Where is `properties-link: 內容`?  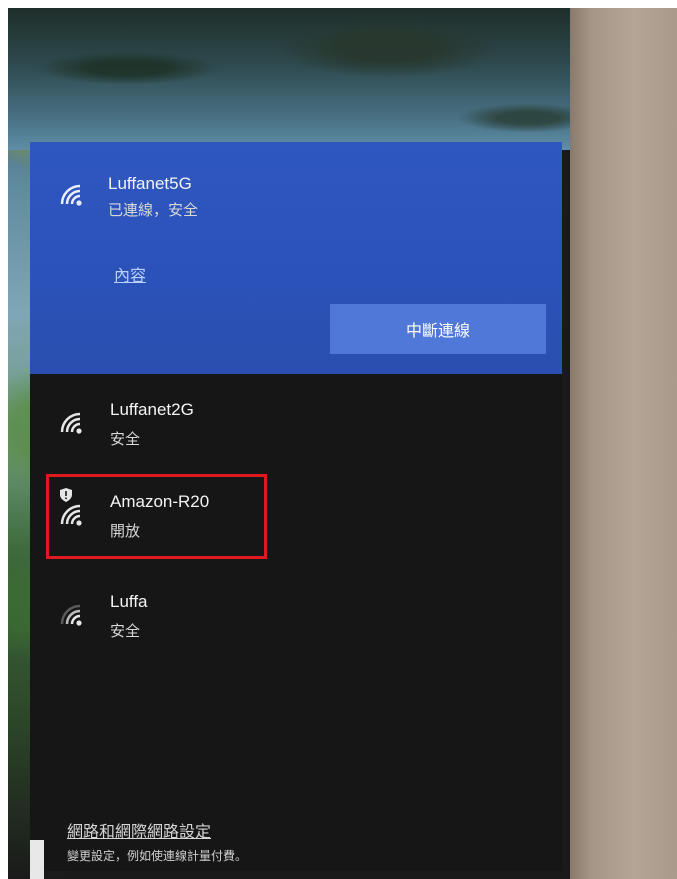 properties-link: 內容 is located at coordinates (130, 274).